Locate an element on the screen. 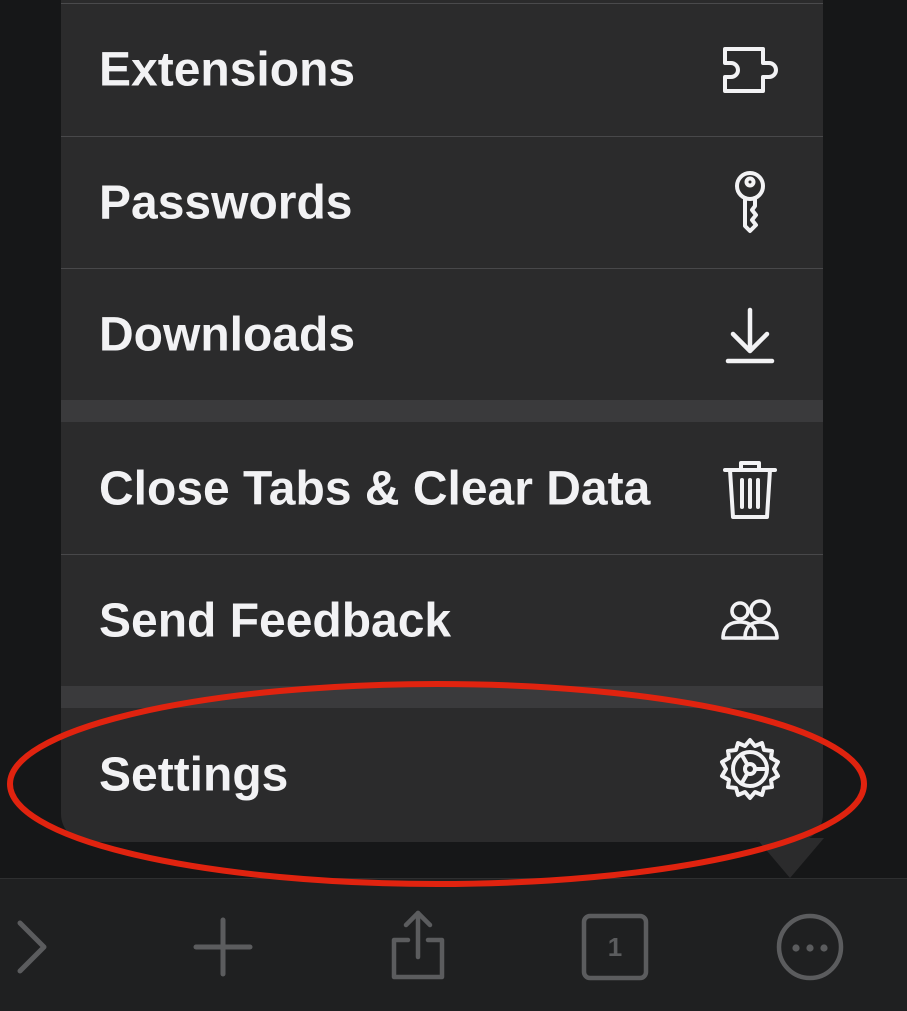  tabs-button: 1 is located at coordinates (615, 947).